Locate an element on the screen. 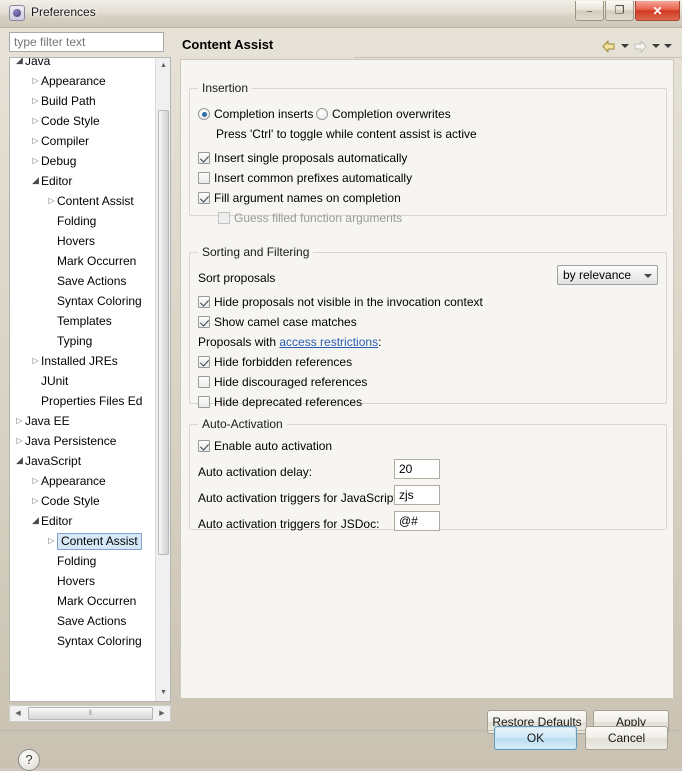 The image size is (682, 771). hide-forbidden-checkbox: Hide forbidden references is located at coordinates (275, 362).